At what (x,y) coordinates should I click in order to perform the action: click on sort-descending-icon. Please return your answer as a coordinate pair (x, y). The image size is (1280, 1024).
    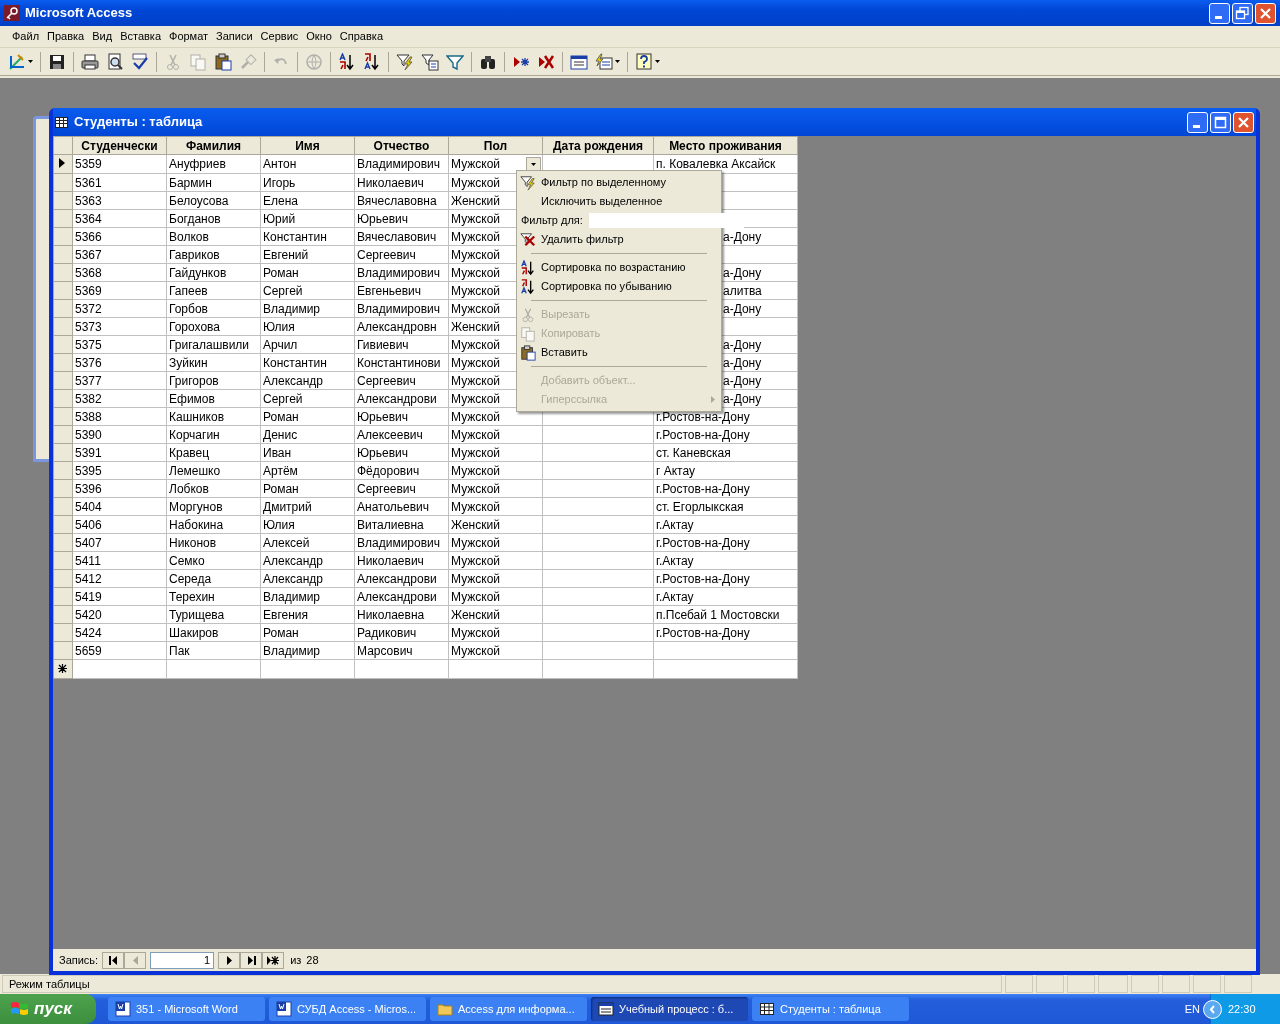
    Looking at the image, I should click on (528, 286).